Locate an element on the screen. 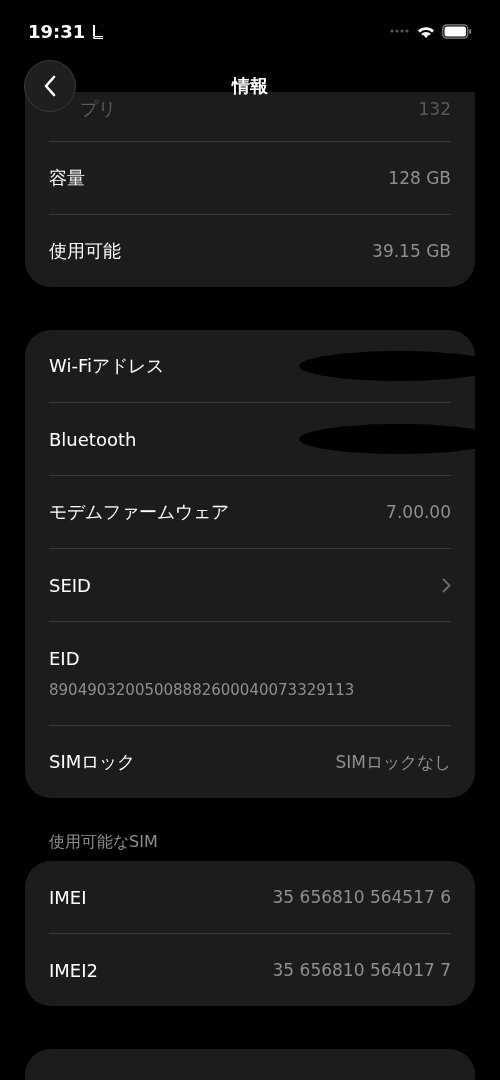 The image size is (500, 1080). row-label: IMEI2 is located at coordinates (73, 970).